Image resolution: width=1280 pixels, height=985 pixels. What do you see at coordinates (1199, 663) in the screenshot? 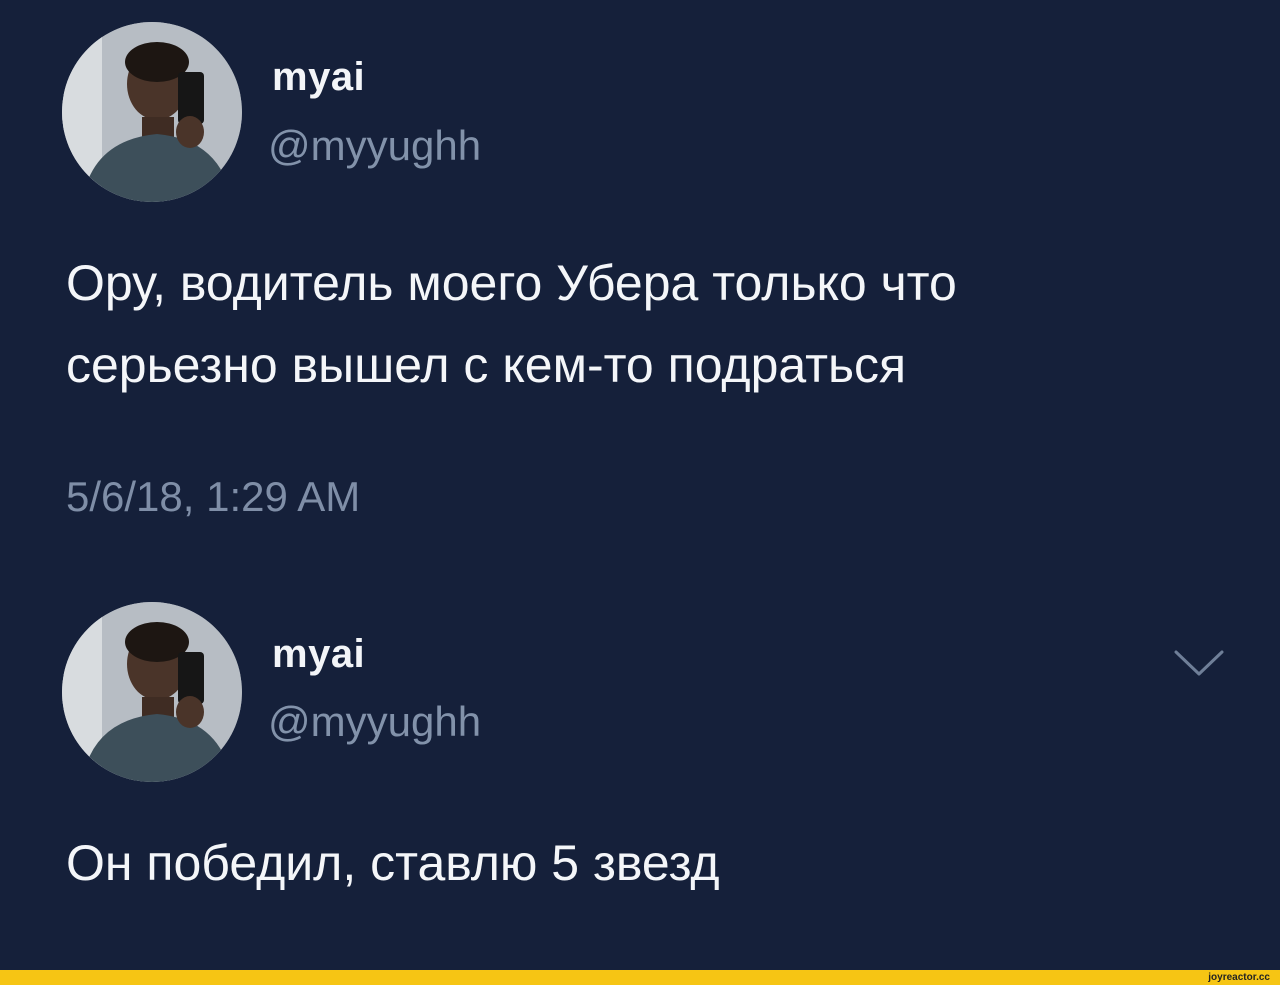
I see `chevron-down-icon` at bounding box center [1199, 663].